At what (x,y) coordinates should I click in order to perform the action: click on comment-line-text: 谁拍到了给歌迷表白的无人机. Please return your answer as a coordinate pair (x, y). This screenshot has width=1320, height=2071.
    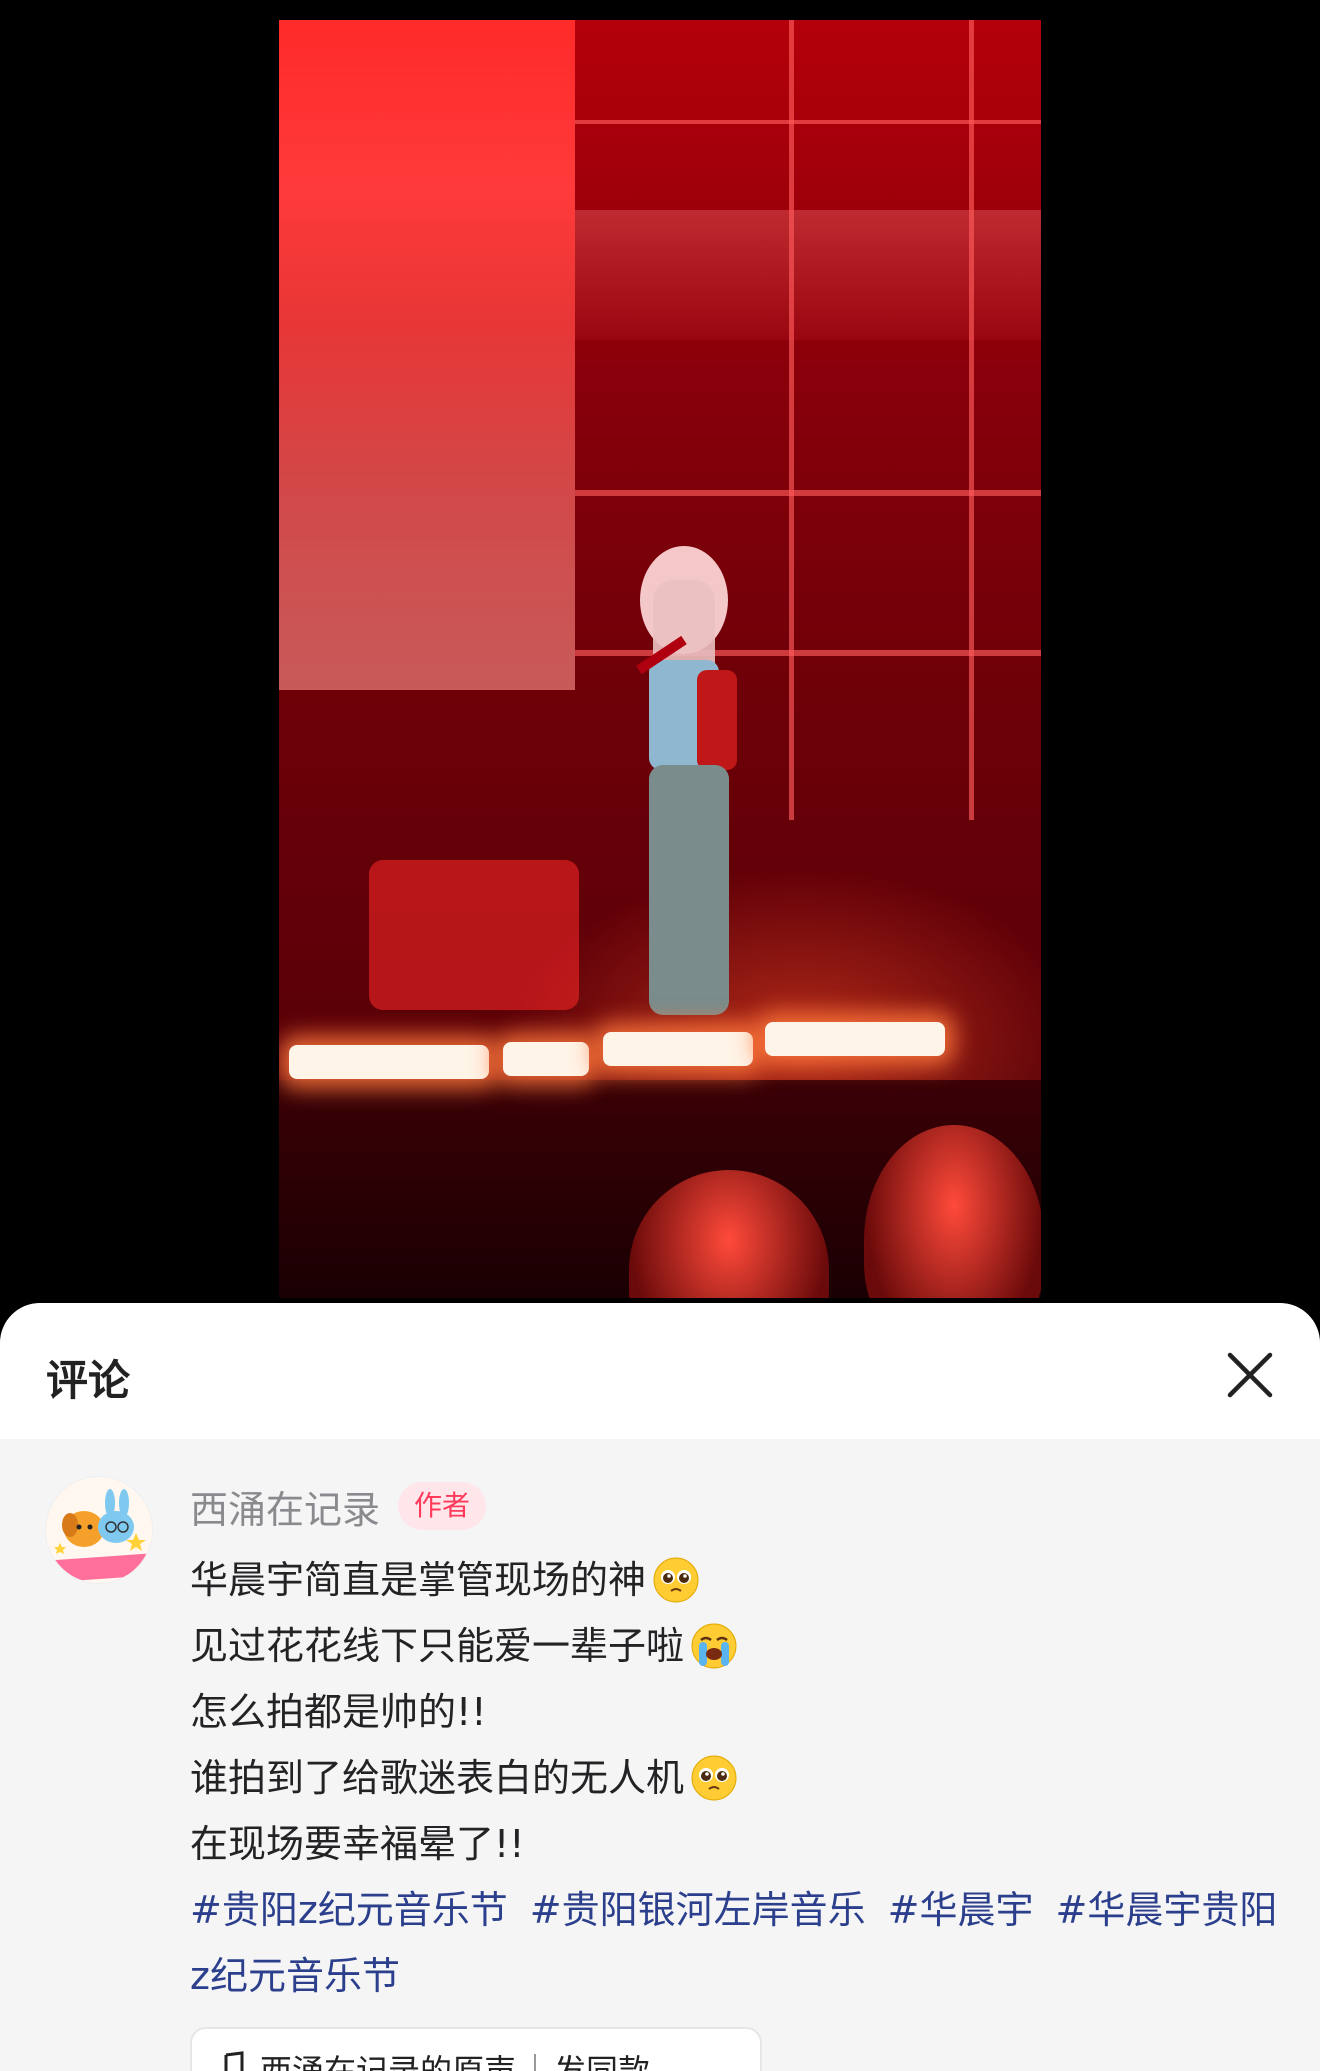
    Looking at the image, I should click on (437, 1778).